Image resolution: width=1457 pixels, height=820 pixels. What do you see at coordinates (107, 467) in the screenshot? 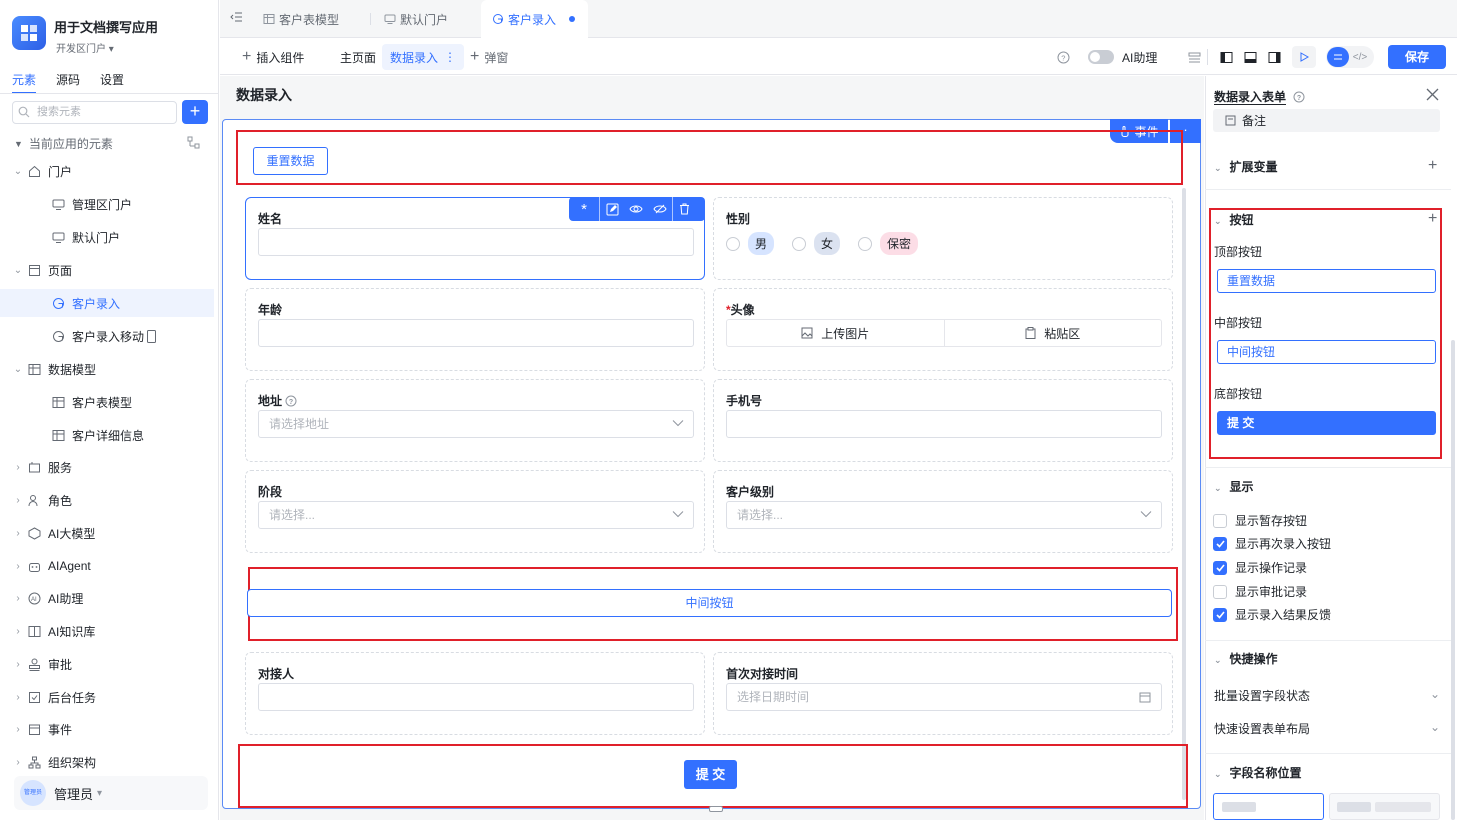
I see `sidebar-item-service: › 服务` at bounding box center [107, 467].